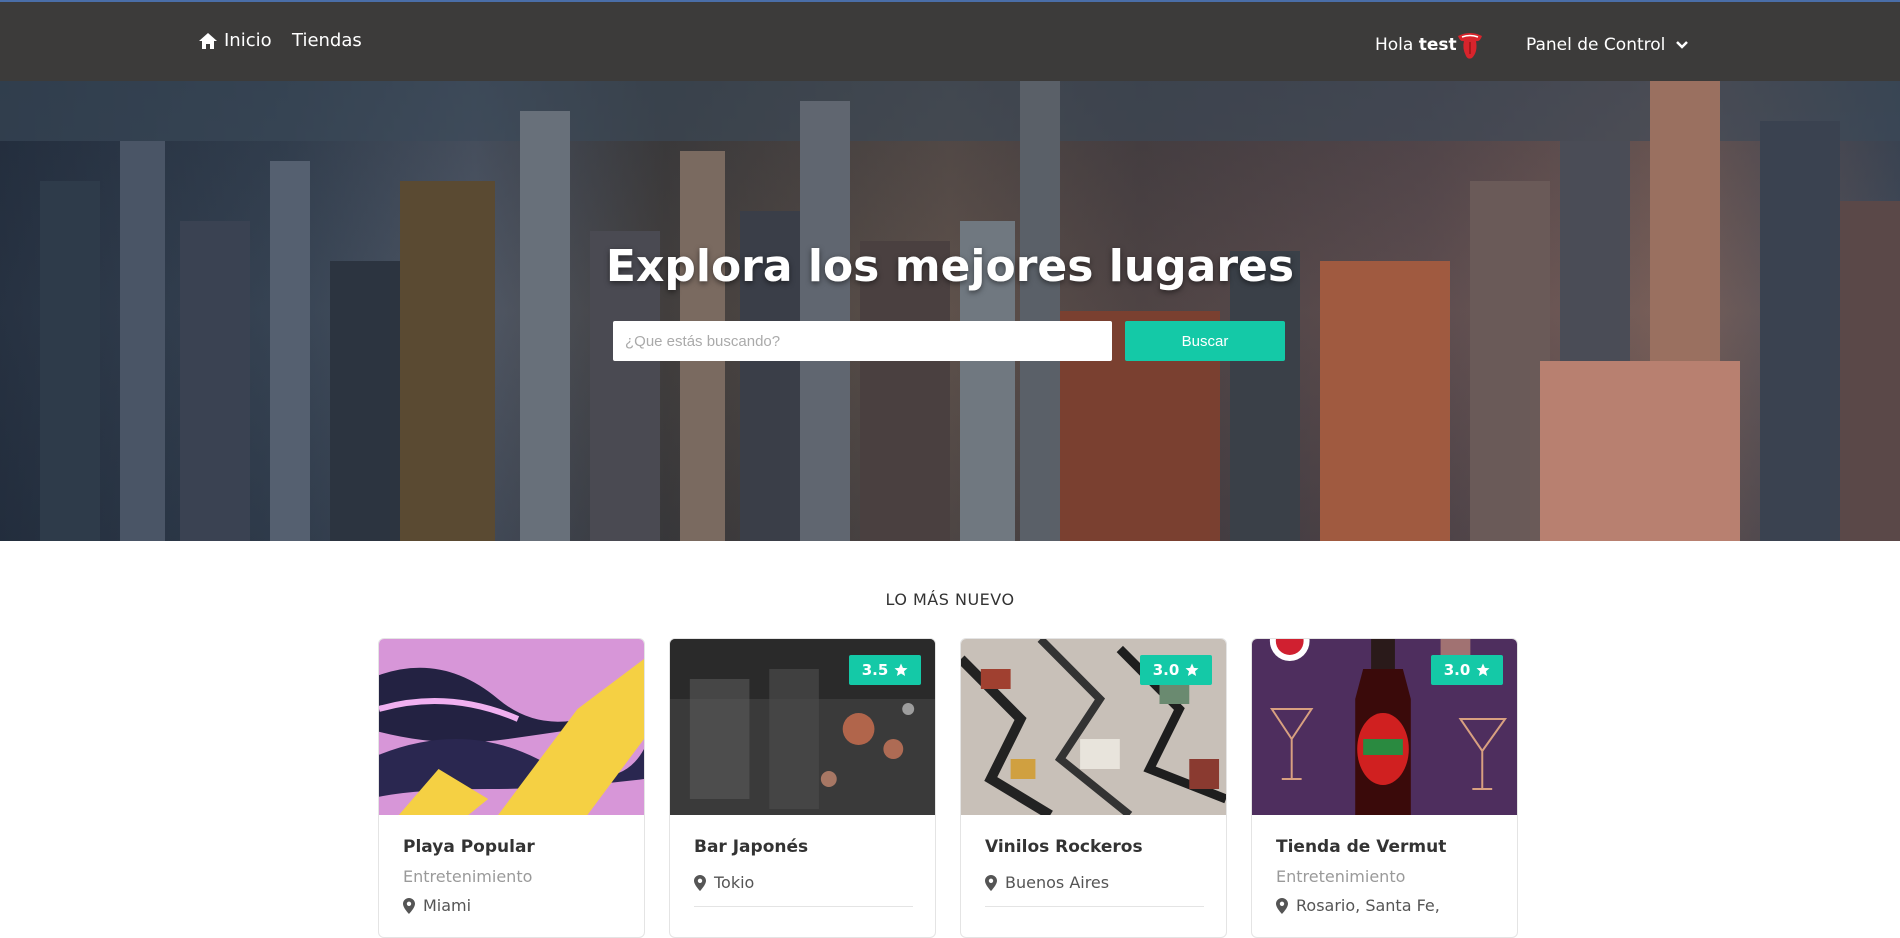  Describe the element at coordinates (1057, 882) in the screenshot. I see `card-location-label: Buenos Aires` at that location.